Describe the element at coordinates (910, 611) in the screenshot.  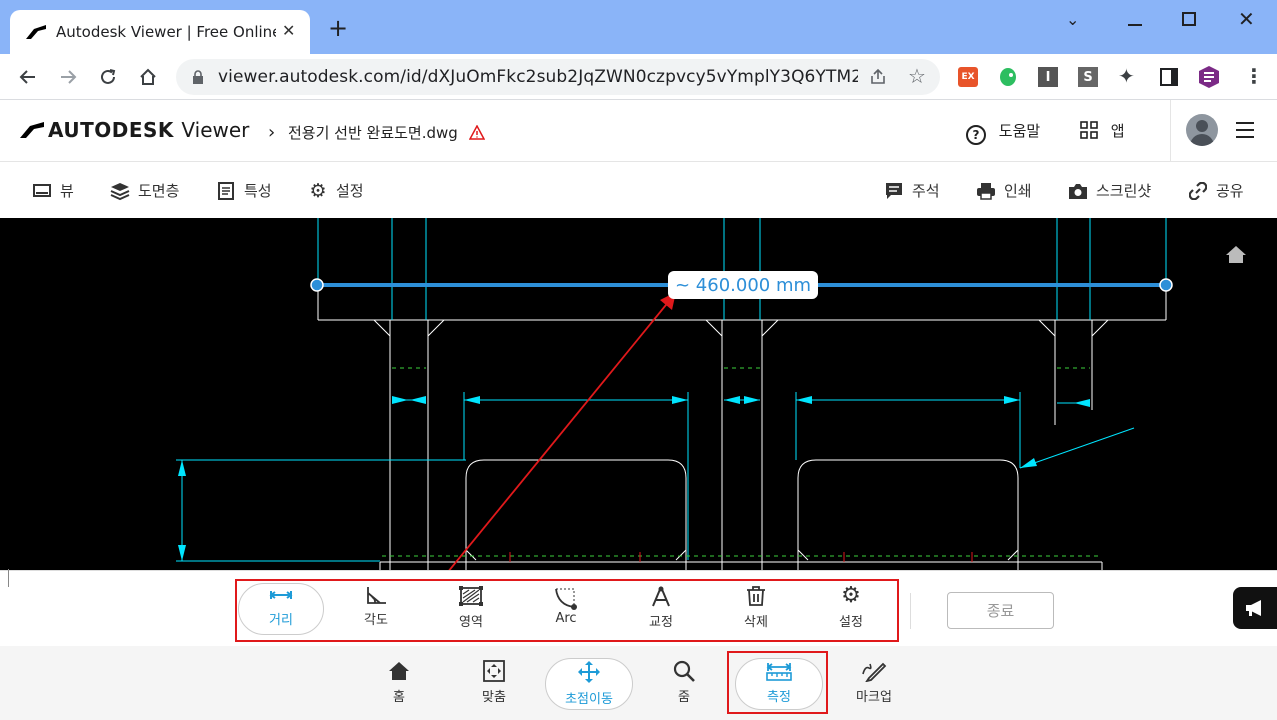
I see `toolbar-divider` at that location.